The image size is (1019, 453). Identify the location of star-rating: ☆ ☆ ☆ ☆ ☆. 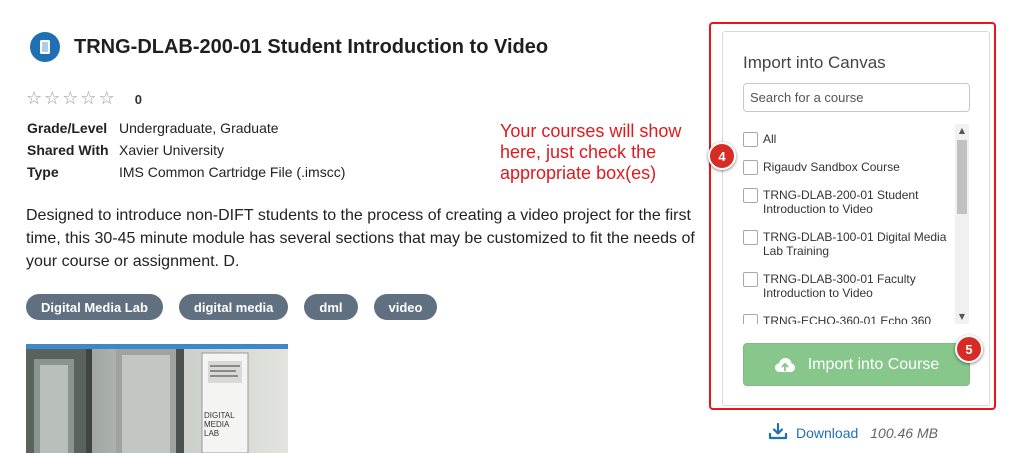
(70, 99).